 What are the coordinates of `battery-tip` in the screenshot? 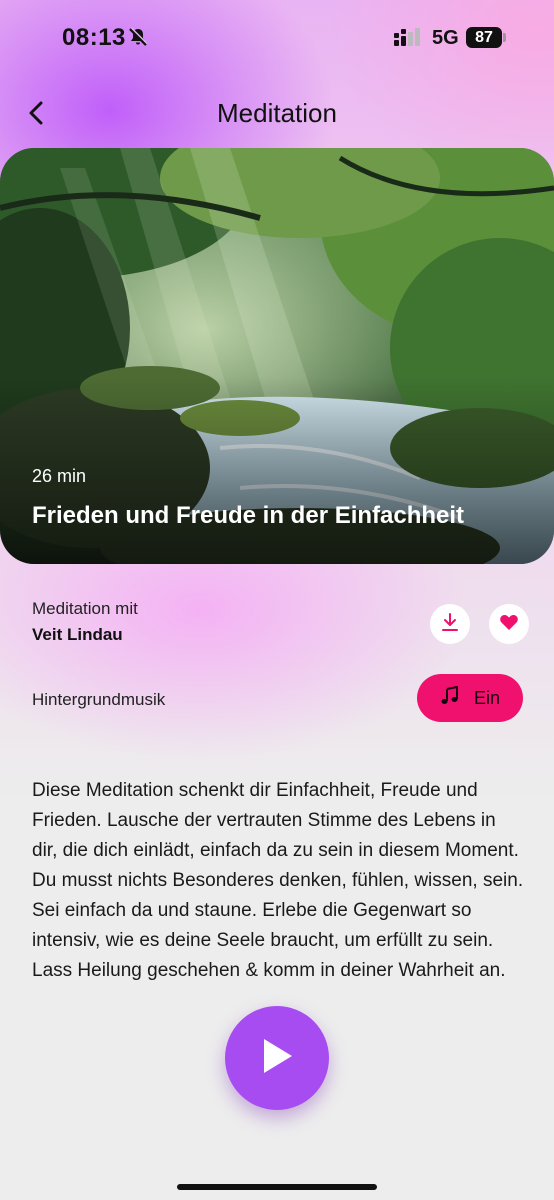 It's located at (504, 37).